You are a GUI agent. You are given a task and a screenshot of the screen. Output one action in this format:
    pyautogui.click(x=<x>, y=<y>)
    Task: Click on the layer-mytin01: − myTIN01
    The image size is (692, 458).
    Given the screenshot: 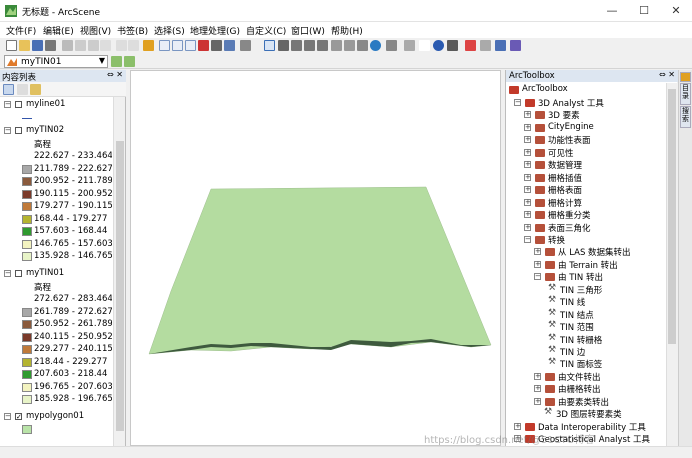 What is the action you would take?
    pyautogui.click(x=56, y=274)
    